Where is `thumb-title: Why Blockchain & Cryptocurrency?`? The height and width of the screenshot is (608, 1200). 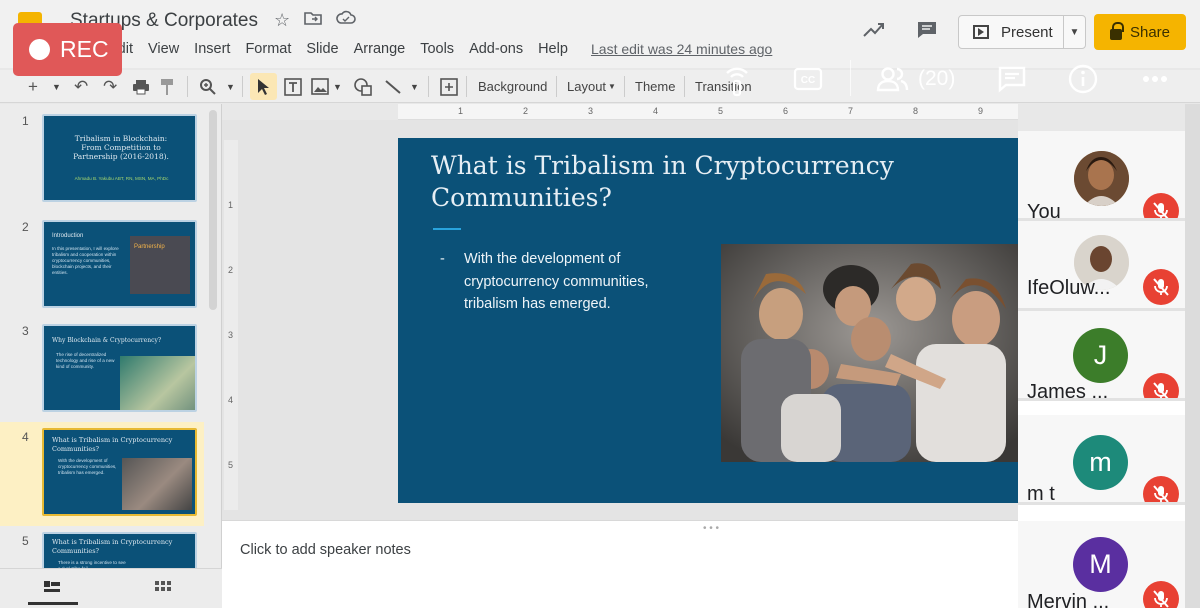
thumb-title: Why Blockchain & Cryptocurrency? is located at coordinates (107, 340).